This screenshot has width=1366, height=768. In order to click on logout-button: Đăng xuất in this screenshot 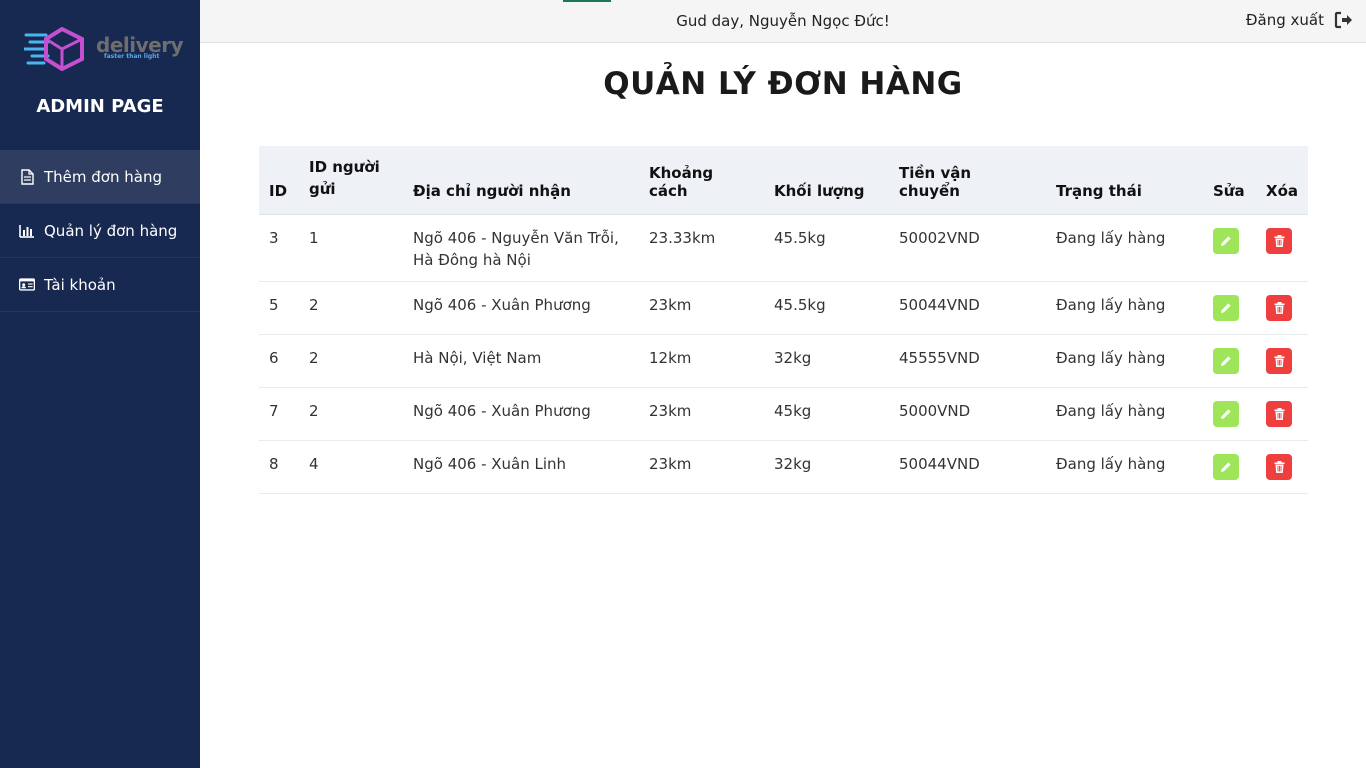, I will do `click(1299, 20)`.